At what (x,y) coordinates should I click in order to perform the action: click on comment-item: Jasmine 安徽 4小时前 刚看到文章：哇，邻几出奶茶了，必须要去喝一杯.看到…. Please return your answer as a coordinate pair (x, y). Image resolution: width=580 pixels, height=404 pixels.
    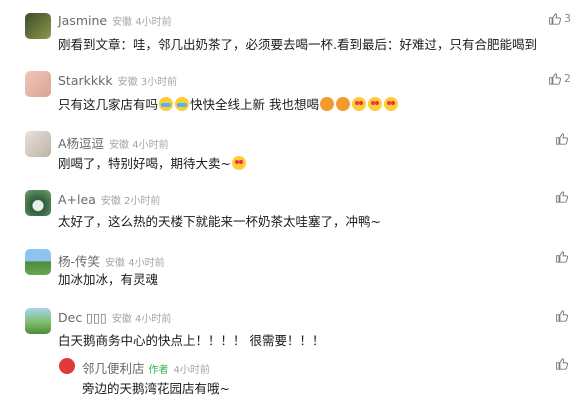
    Looking at the image, I should click on (290, 30).